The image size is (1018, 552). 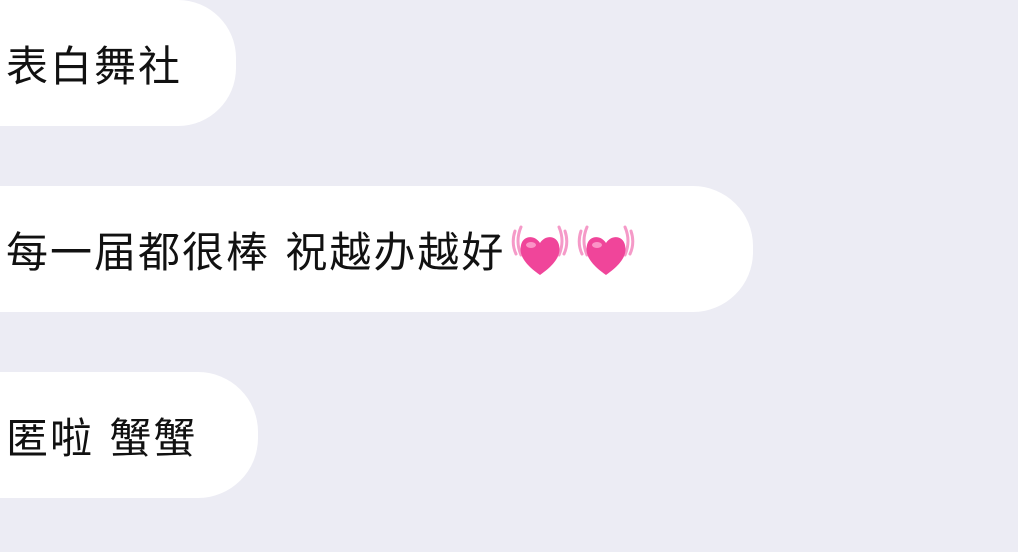 I want to click on message-bubble-3: 匿啦 蟹蟹, so click(x=129, y=435).